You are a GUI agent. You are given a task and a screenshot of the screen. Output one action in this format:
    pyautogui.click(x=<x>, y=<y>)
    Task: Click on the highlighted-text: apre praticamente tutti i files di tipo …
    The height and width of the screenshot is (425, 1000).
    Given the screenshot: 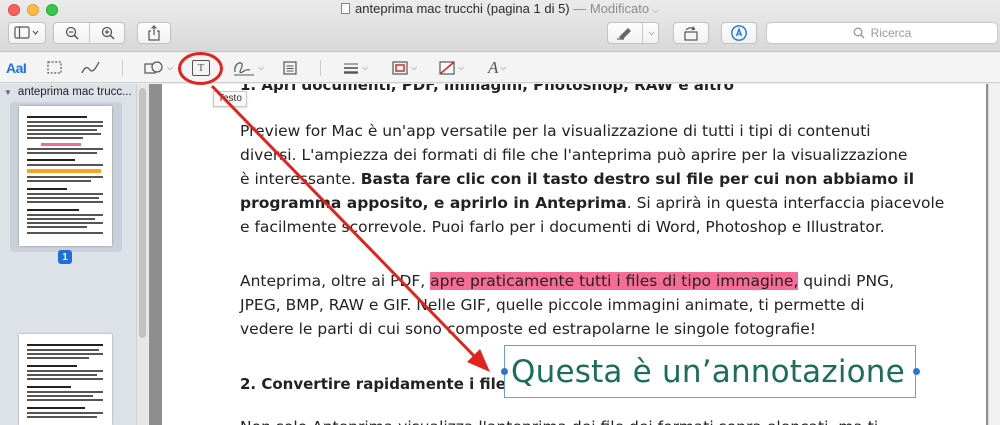 What is the action you would take?
    pyautogui.click(x=614, y=281)
    